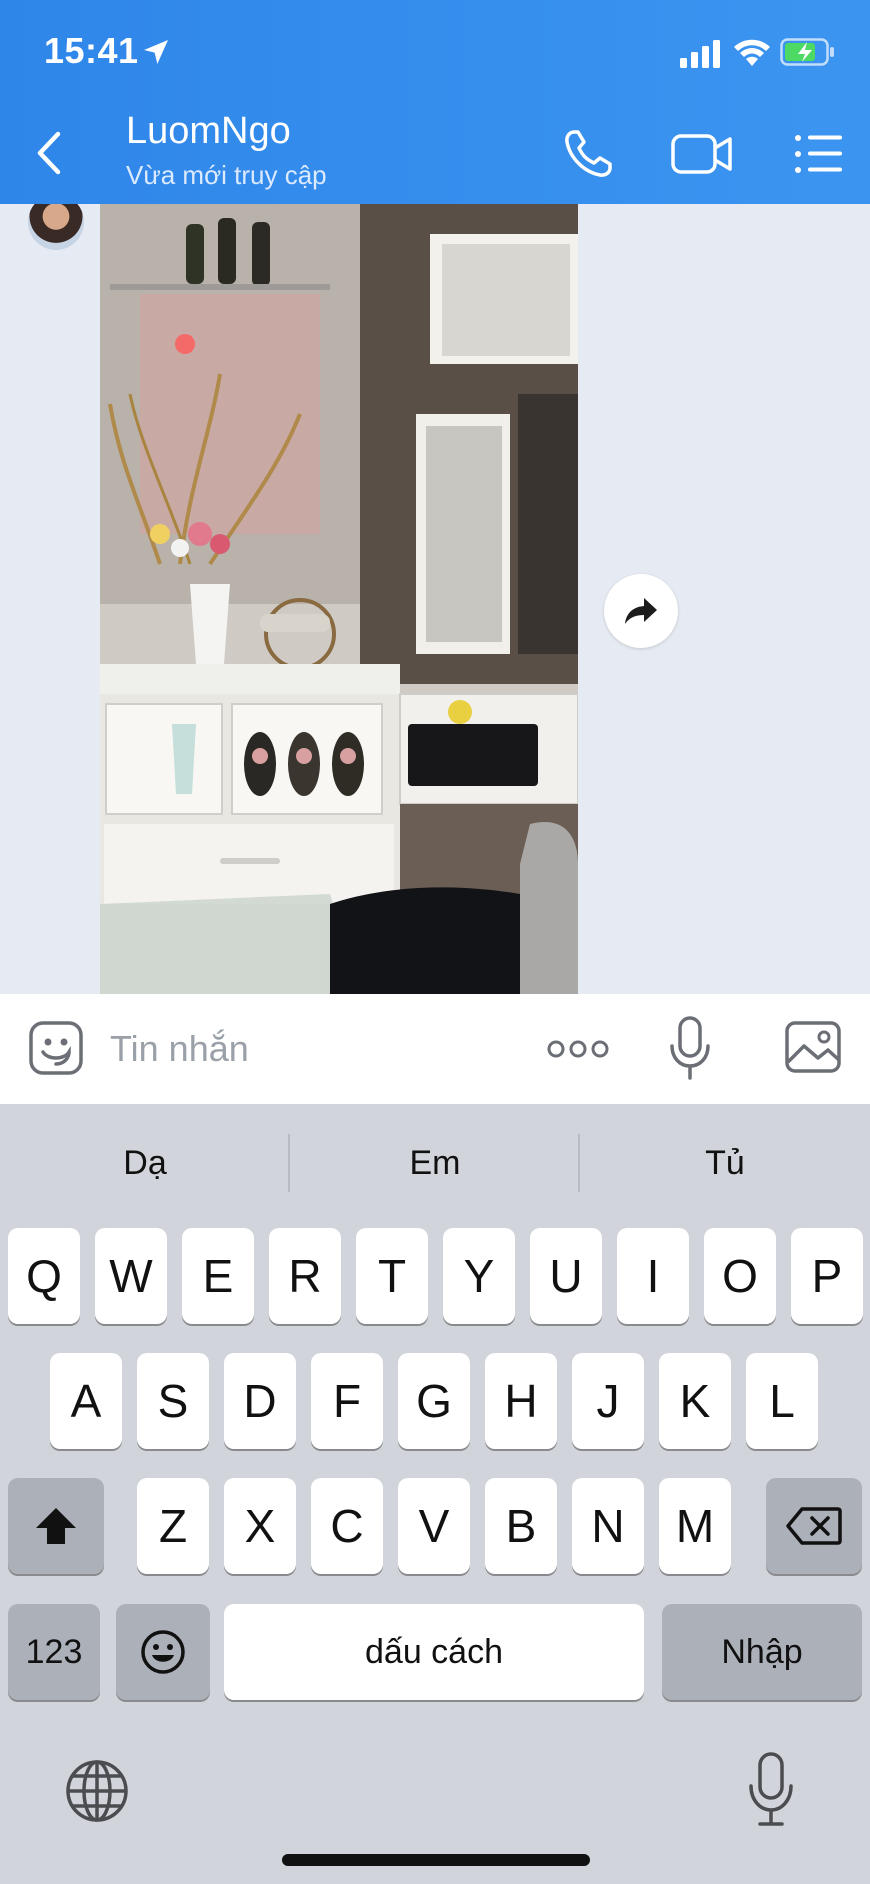 This screenshot has height=1884, width=870. I want to click on dictation-mic-icon, so click(771, 1790).